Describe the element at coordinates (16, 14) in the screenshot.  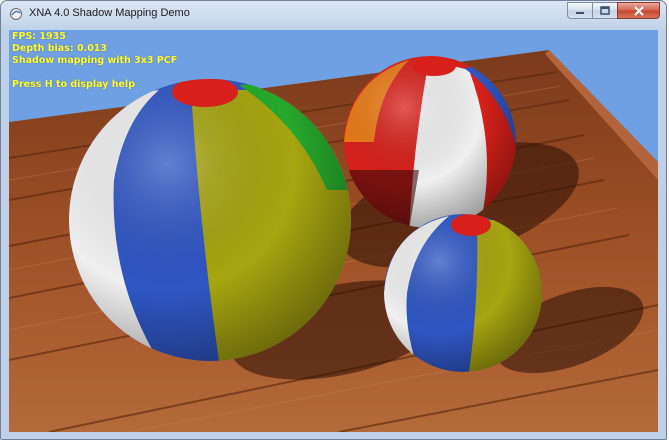
I see `app-icon` at that location.